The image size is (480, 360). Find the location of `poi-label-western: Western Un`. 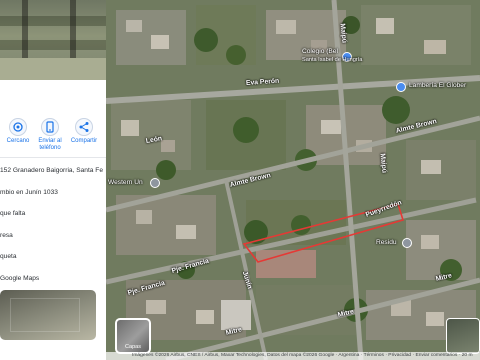

poi-label-western: Western Un is located at coordinates (125, 182).